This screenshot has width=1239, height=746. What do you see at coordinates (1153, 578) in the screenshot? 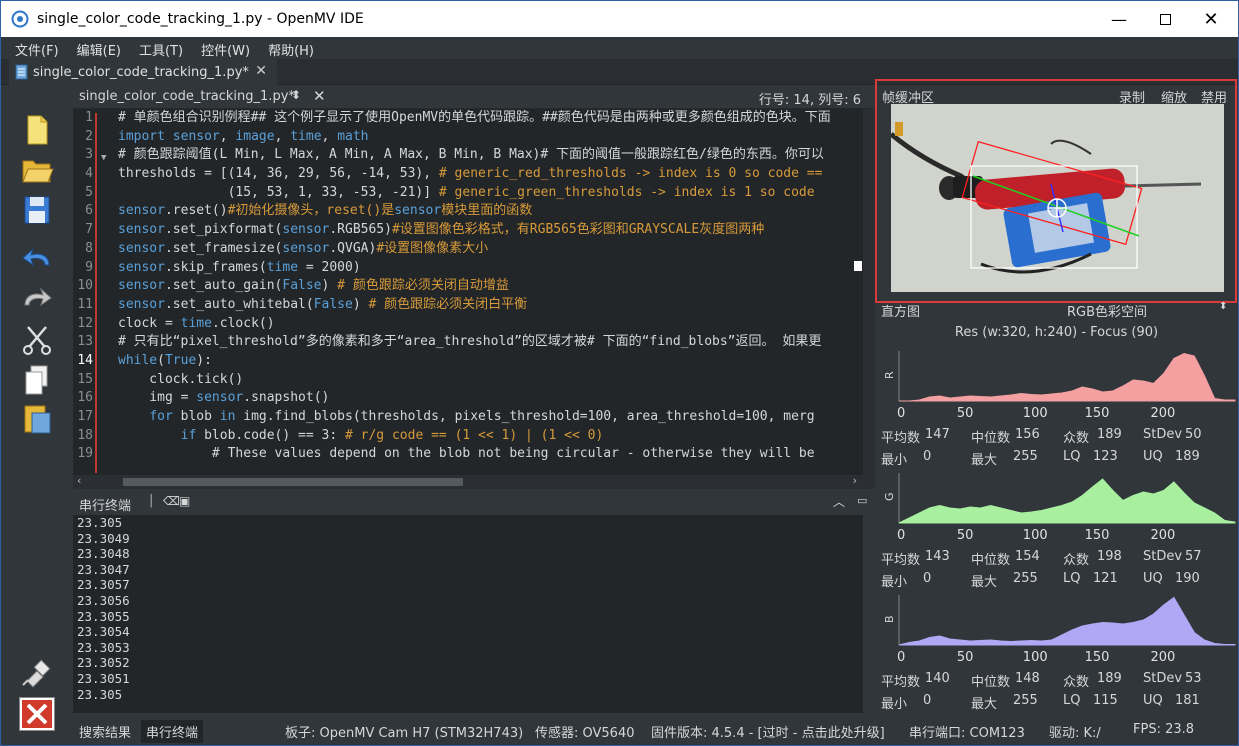
I see `stat-label-uq: UQ` at bounding box center [1153, 578].